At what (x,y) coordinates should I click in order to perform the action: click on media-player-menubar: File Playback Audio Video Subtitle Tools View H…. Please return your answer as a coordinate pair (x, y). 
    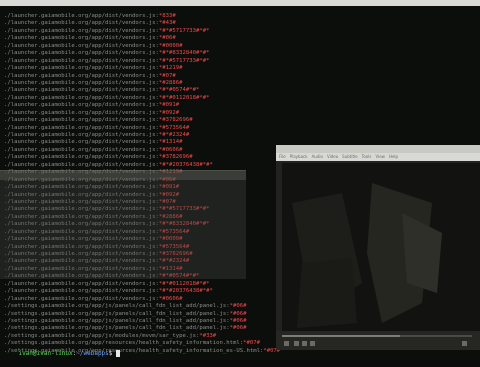
    Looking at the image, I should click on (378, 157).